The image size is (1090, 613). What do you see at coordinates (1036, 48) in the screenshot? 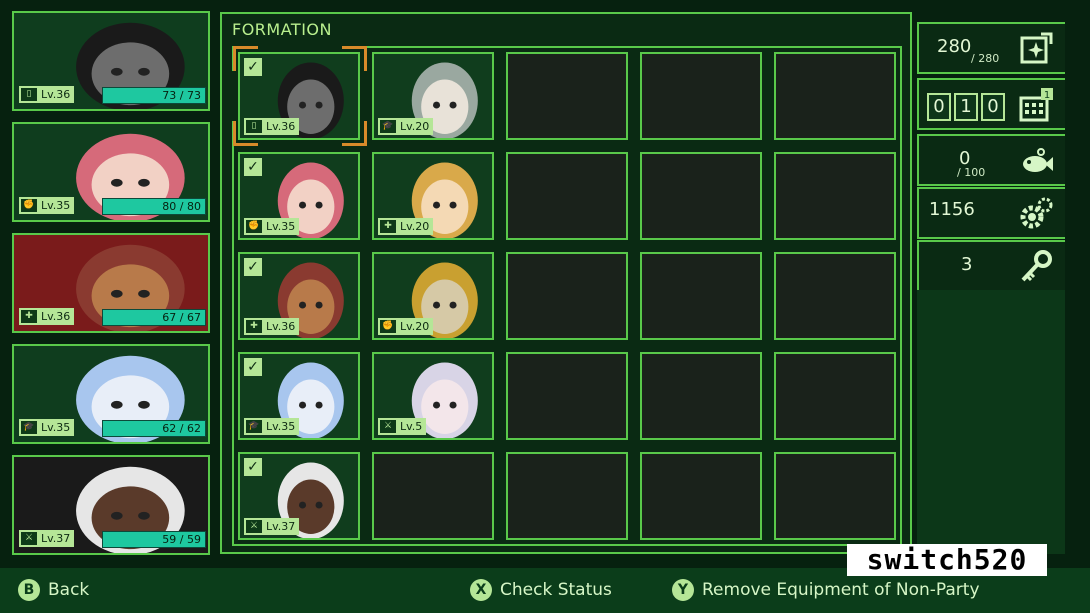
I see `crystal-icon` at bounding box center [1036, 48].